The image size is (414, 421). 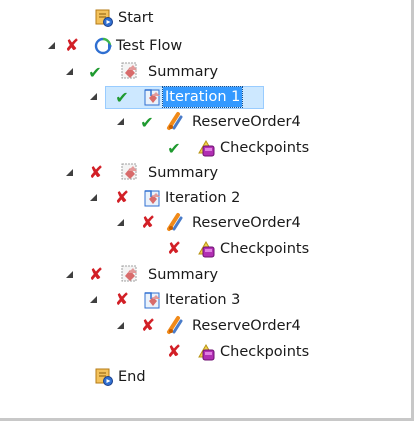 I want to click on tree-node-summary-2: ✘ Summary, so click(x=205, y=173).